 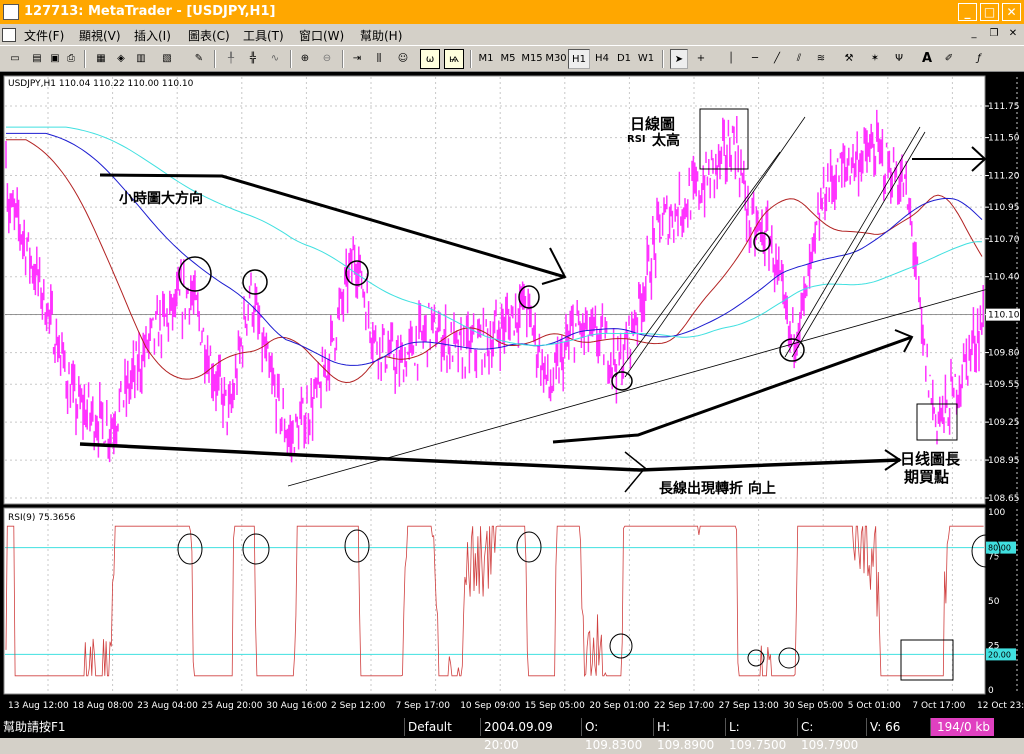 I want to click on cursor-icon: ➤, so click(x=679, y=59).